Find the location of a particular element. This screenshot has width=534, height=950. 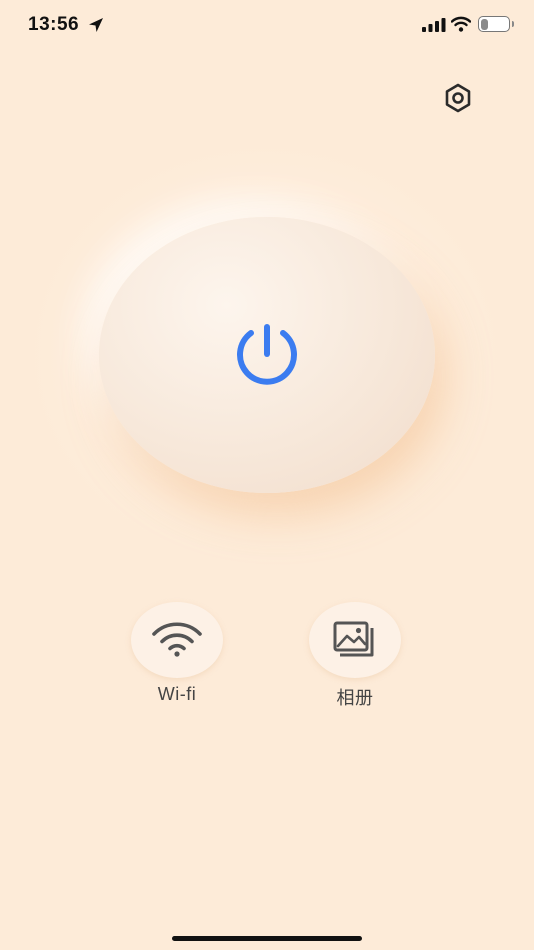

album-button is located at coordinates (355, 640).